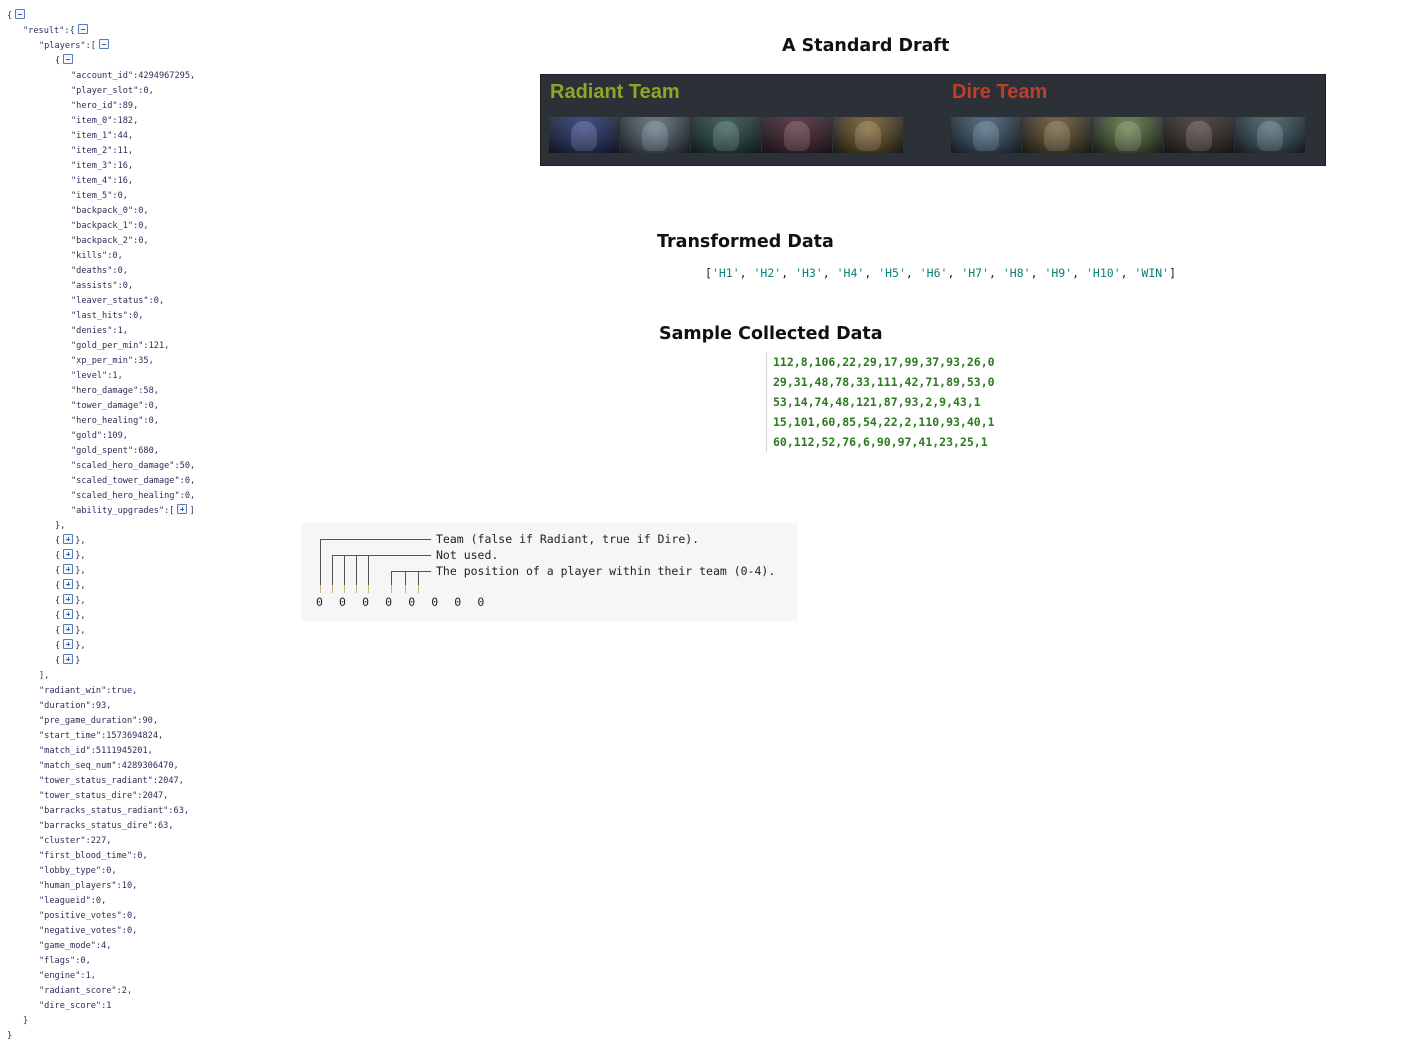 The width and height of the screenshot is (1402, 1053). Describe the element at coordinates (877, 402) in the screenshot. I see `sample-data-row: 53,14,74,48,121,87,93,2,9,43,1` at that location.